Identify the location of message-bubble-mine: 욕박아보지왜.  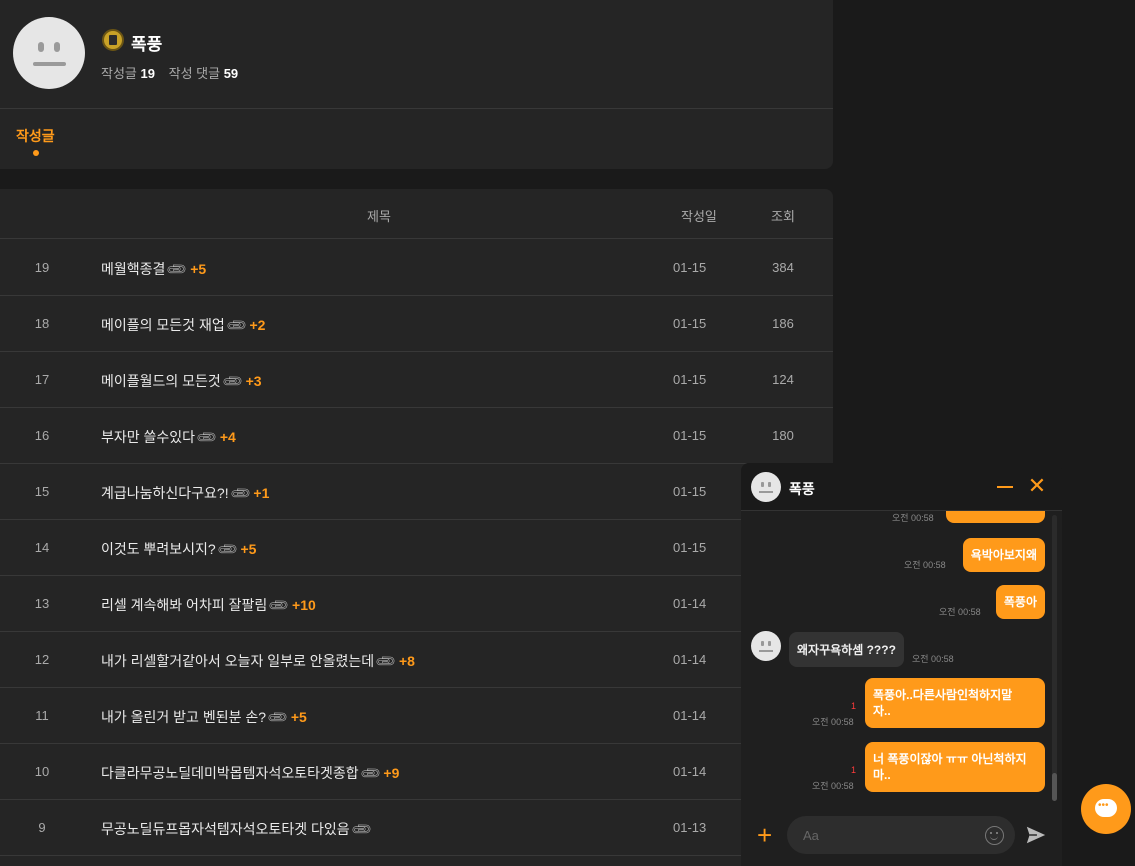
(1003, 555).